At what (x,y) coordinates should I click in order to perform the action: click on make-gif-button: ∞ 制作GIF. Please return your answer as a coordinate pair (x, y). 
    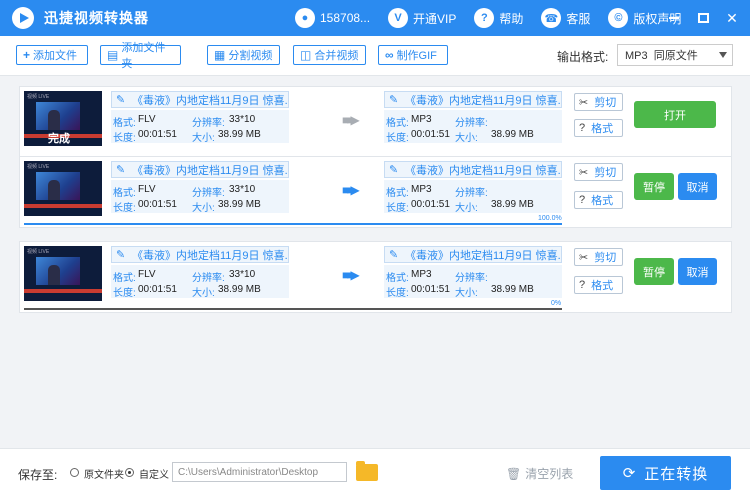
    Looking at the image, I should click on (413, 55).